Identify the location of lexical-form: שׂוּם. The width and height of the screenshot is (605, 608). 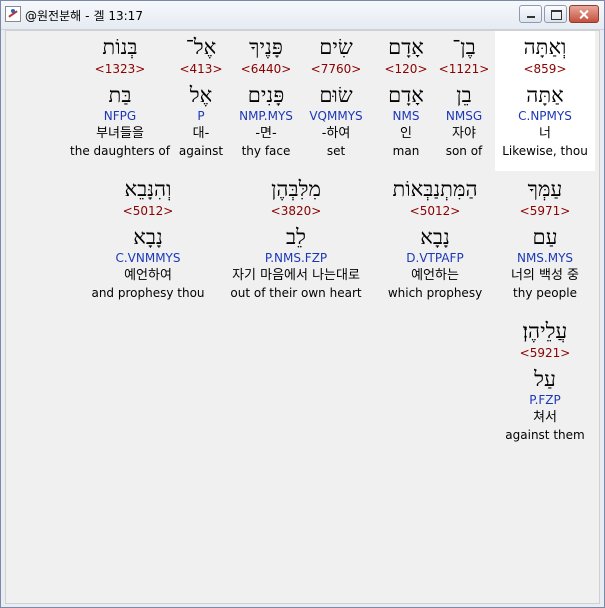
(336, 95).